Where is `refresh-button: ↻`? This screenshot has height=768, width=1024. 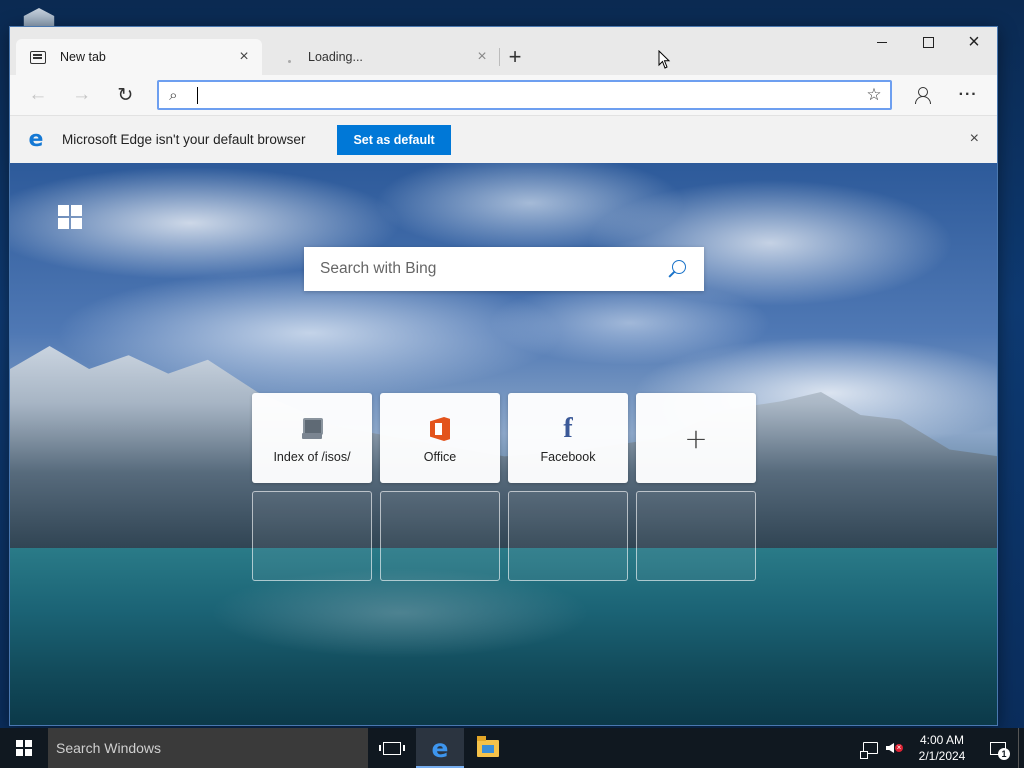
refresh-button: ↻ is located at coordinates (125, 95).